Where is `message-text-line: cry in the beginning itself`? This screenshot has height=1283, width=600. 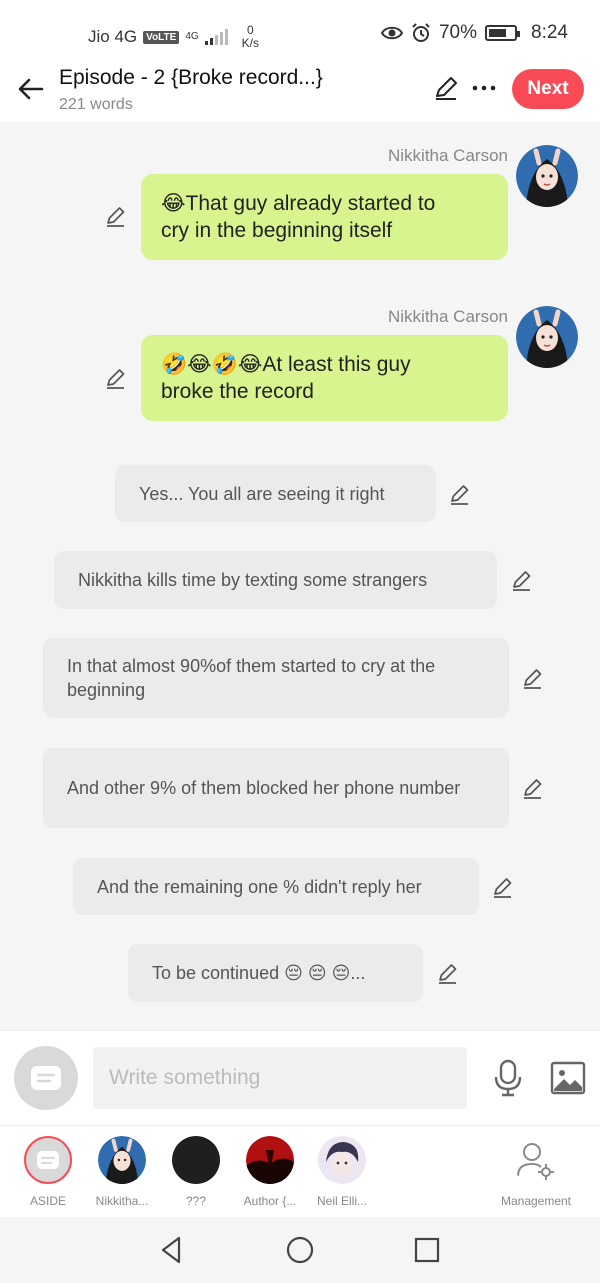
message-text-line: cry in the beginning itself is located at coordinates (277, 230).